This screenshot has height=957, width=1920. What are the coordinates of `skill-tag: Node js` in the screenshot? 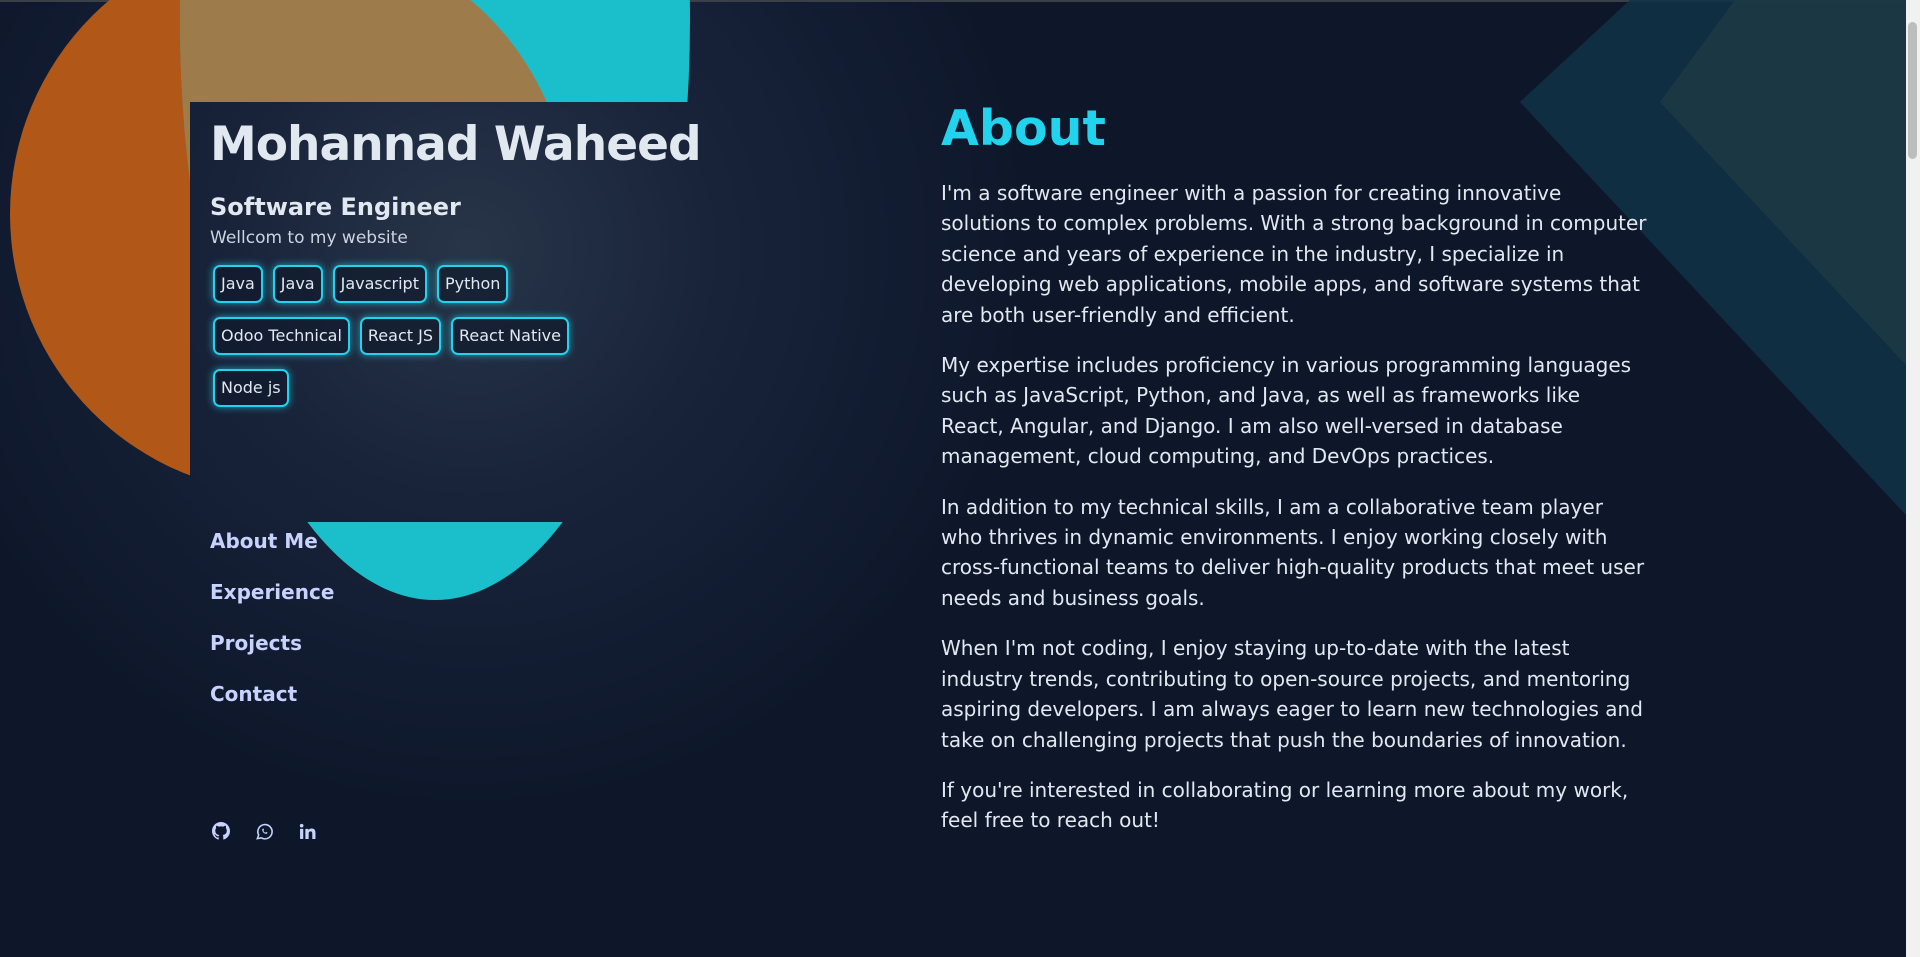 It's located at (251, 388).